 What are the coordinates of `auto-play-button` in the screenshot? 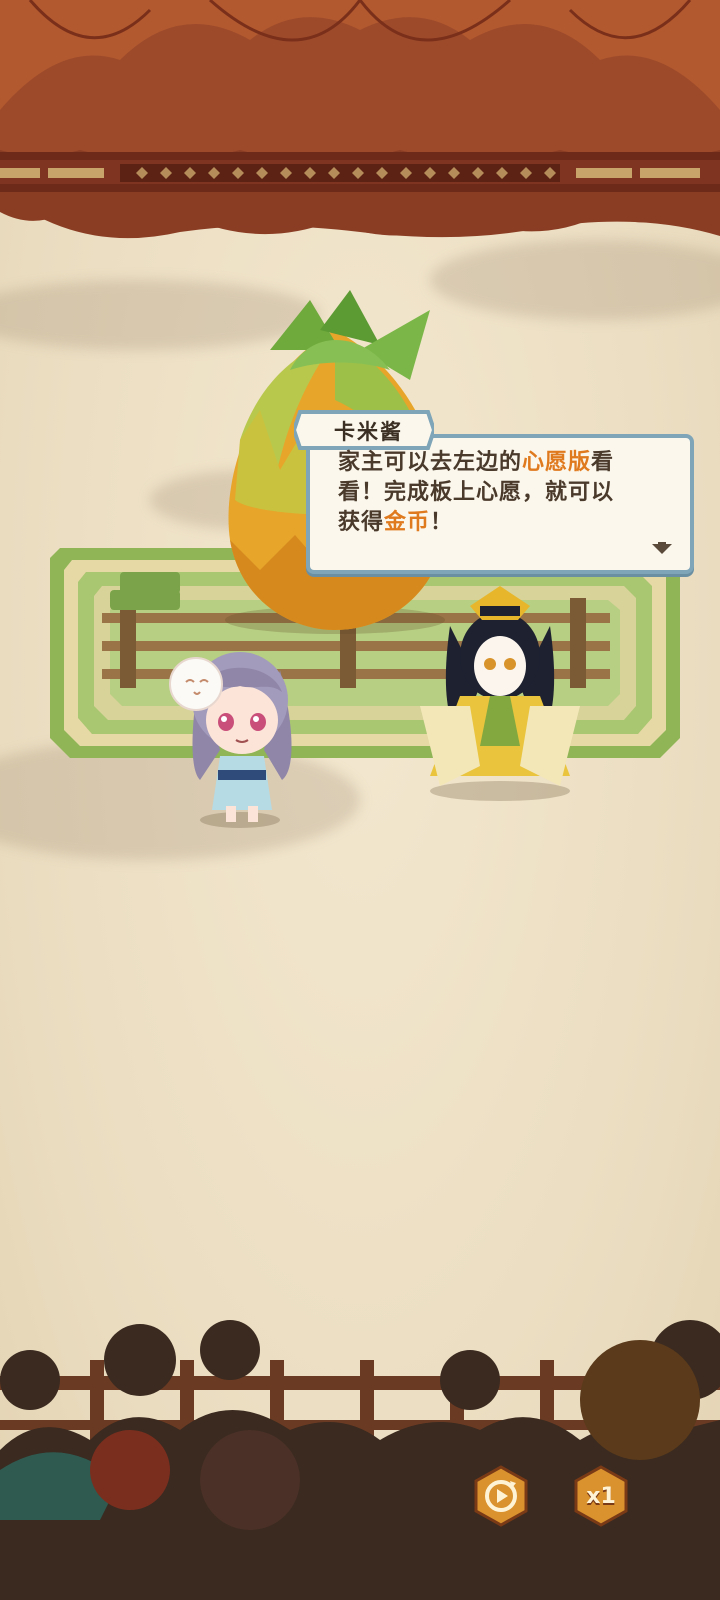 It's located at (501, 1496).